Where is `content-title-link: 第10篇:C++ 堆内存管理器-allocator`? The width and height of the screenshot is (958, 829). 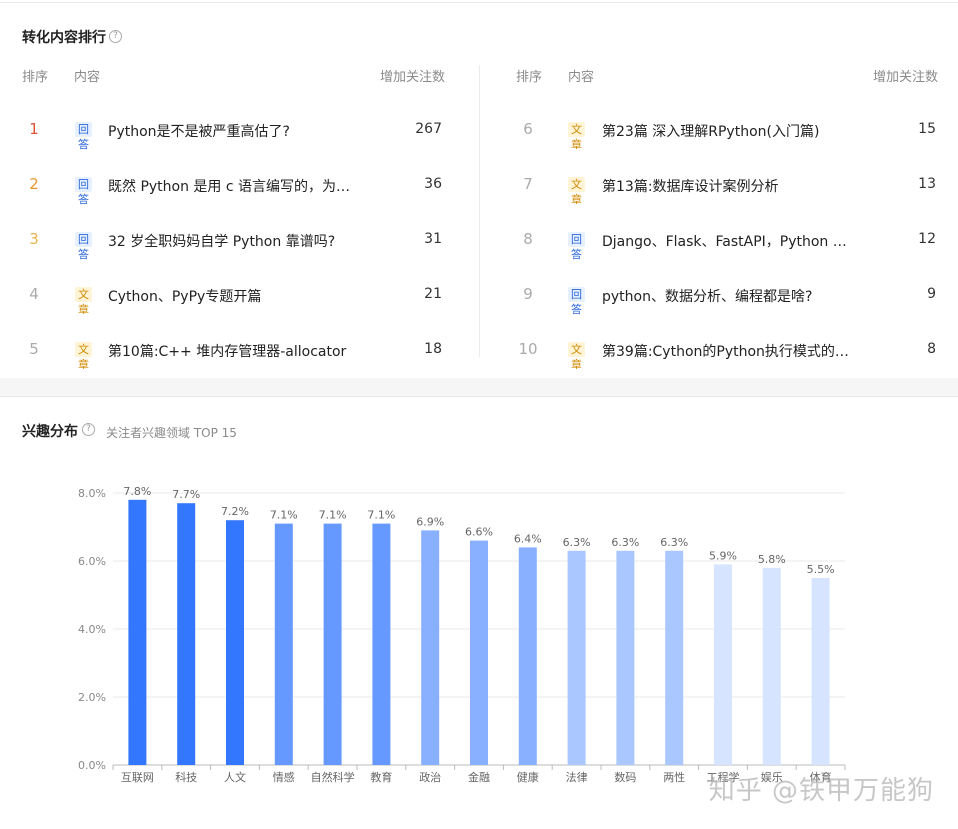
content-title-link: 第10篇:C++ 堆内存管理器-allocator is located at coordinates (236, 351).